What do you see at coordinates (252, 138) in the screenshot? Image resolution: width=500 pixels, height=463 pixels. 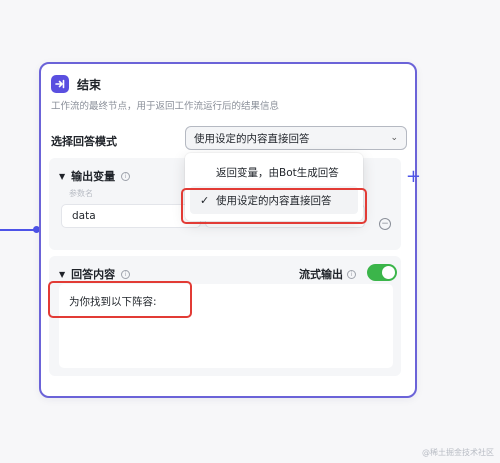 I see `answer-mode-value: 使用设定的内容直接回答` at bounding box center [252, 138].